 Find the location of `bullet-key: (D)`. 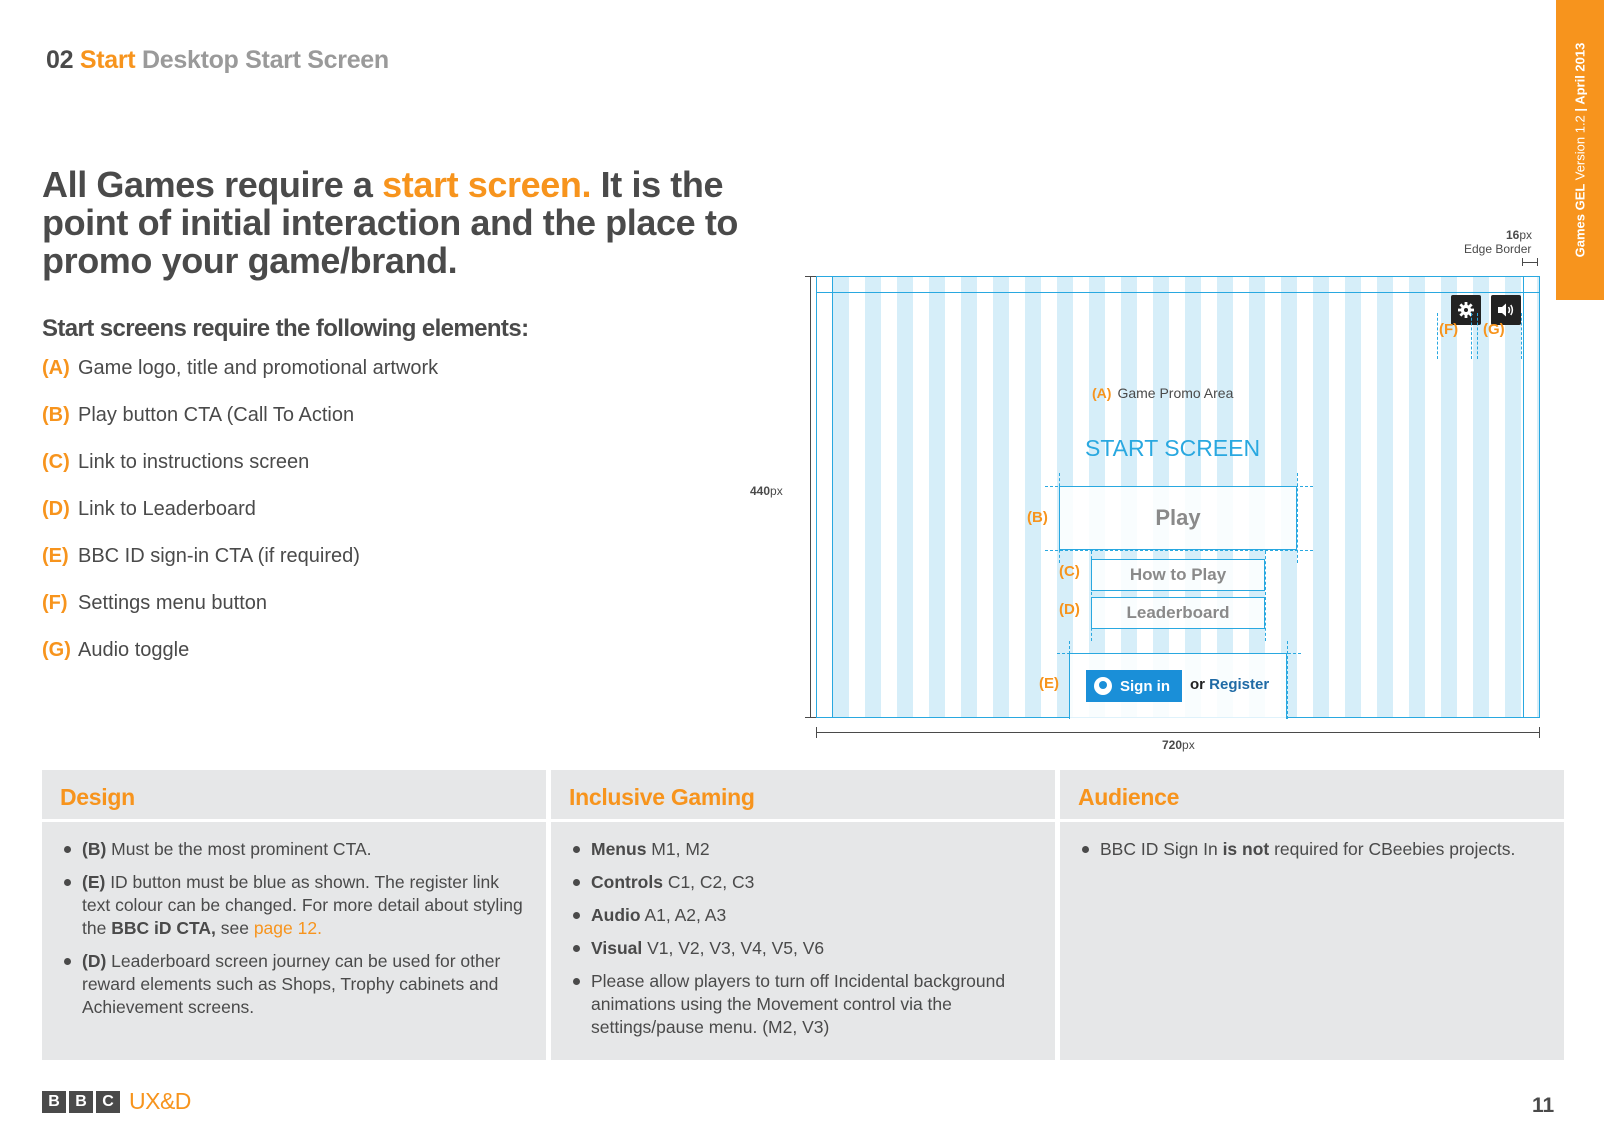

bullet-key: (D) is located at coordinates (94, 961).